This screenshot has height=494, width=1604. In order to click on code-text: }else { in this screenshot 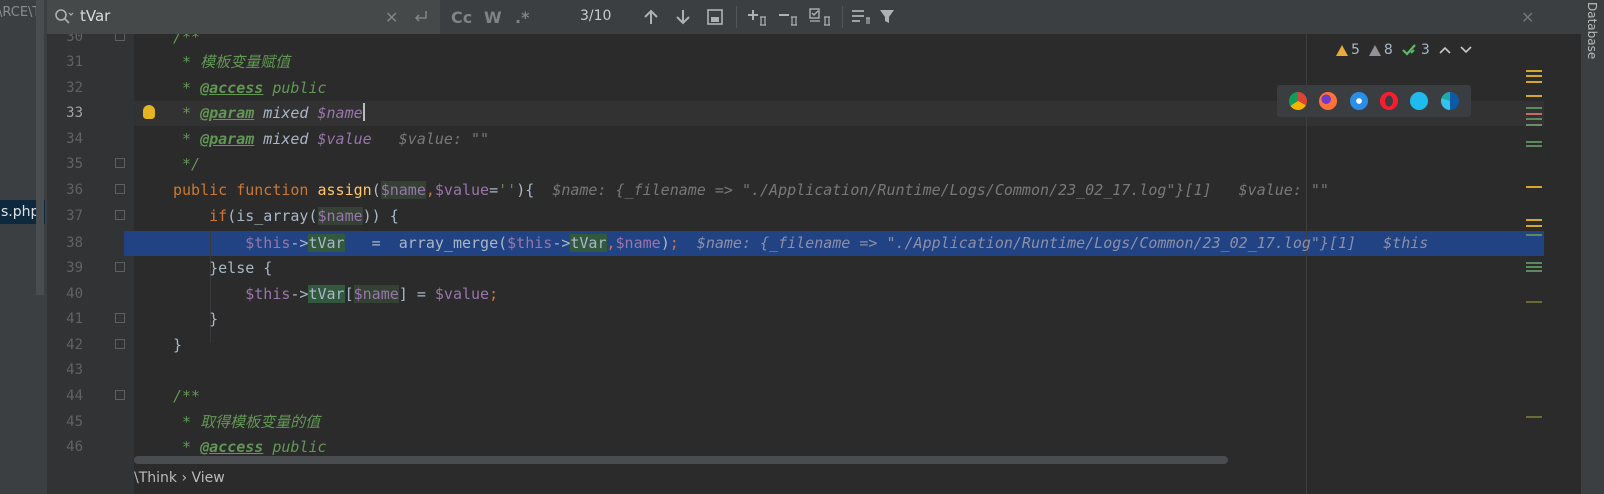, I will do `click(241, 268)`.